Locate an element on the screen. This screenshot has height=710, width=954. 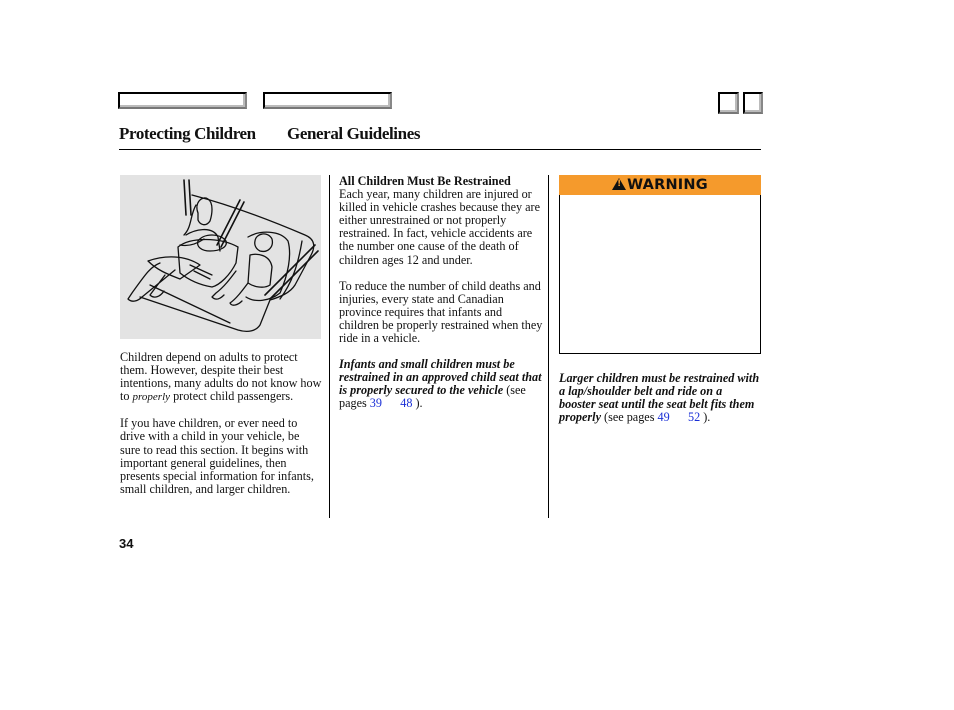
contents-button is located at coordinates (753, 103).